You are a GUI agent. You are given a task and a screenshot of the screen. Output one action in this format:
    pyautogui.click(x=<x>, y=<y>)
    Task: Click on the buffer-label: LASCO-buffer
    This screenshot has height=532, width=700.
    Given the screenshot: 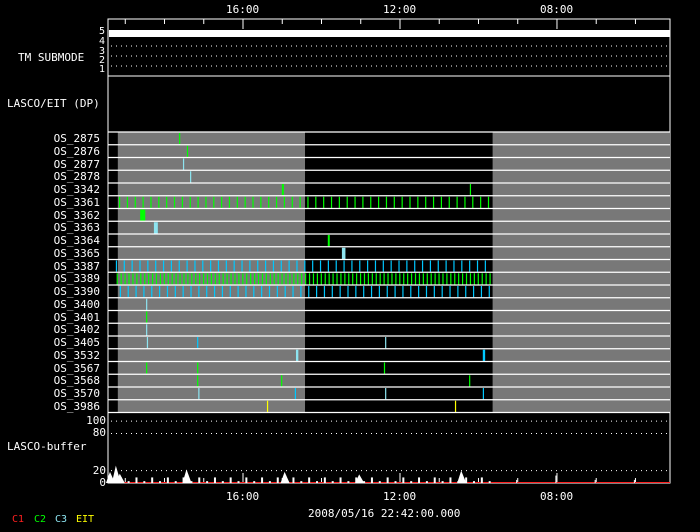 What is the action you would take?
    pyautogui.click(x=47, y=446)
    